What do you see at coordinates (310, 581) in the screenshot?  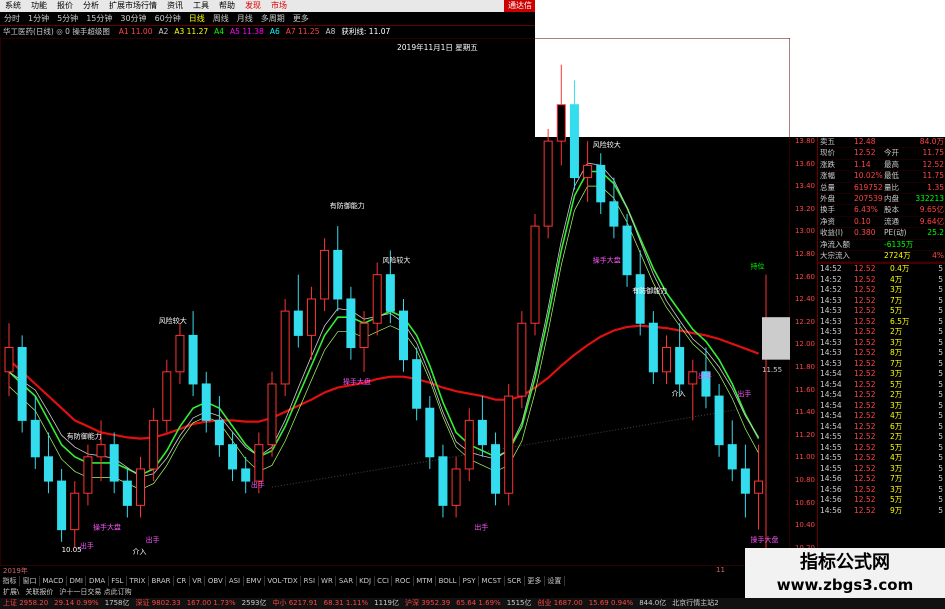 I see `indicator-tab-14: RSI` at bounding box center [310, 581].